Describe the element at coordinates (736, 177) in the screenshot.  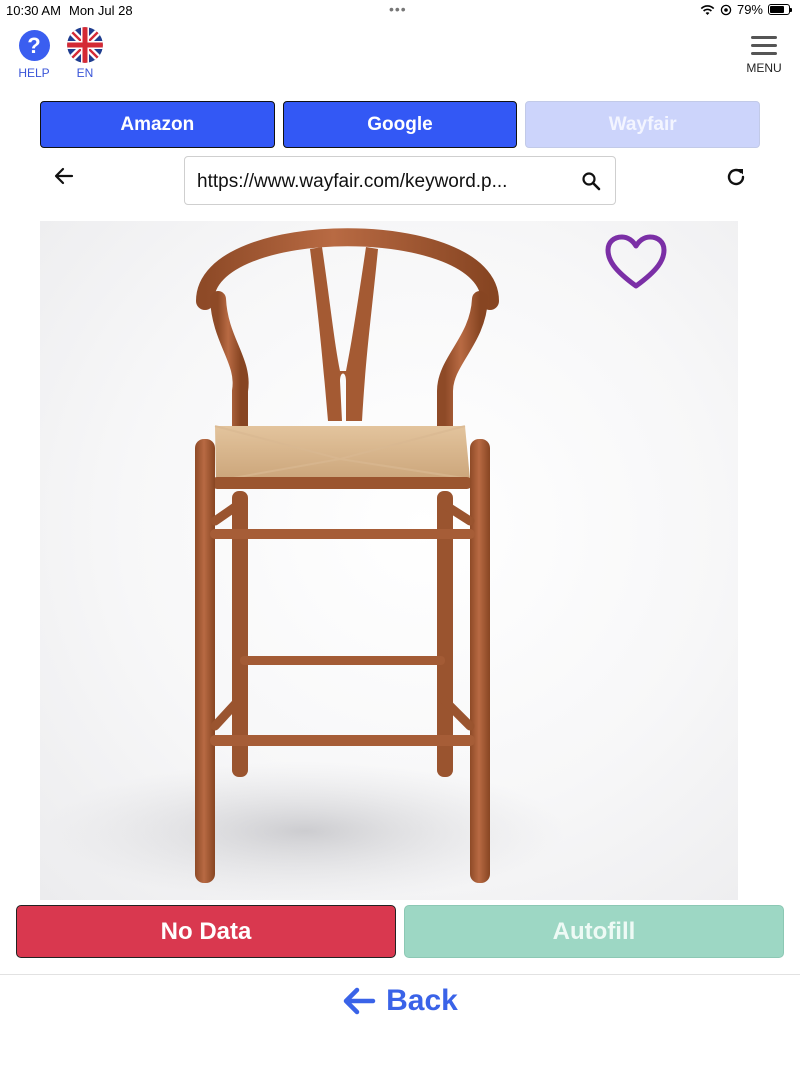
I see `refresh-icon` at that location.